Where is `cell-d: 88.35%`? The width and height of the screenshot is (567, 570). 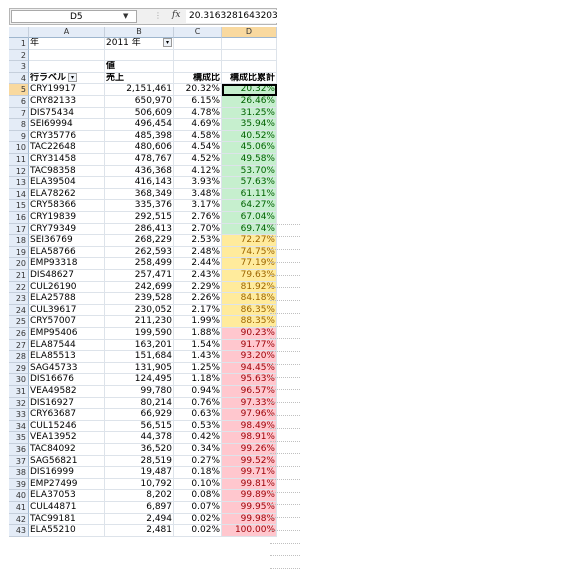
cell-d: 88.35% is located at coordinates (249, 322).